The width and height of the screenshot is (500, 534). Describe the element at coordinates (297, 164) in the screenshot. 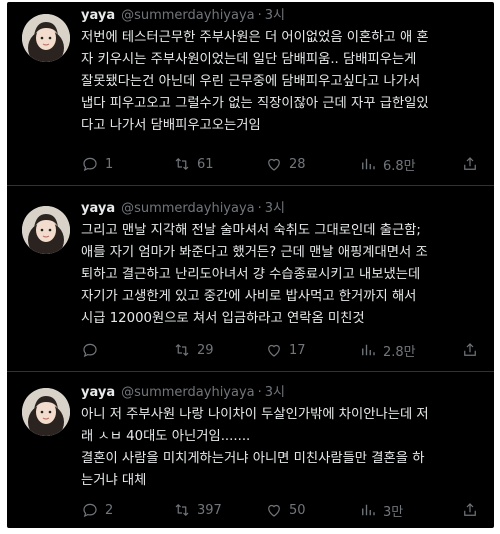

I see `like-count: 28` at that location.